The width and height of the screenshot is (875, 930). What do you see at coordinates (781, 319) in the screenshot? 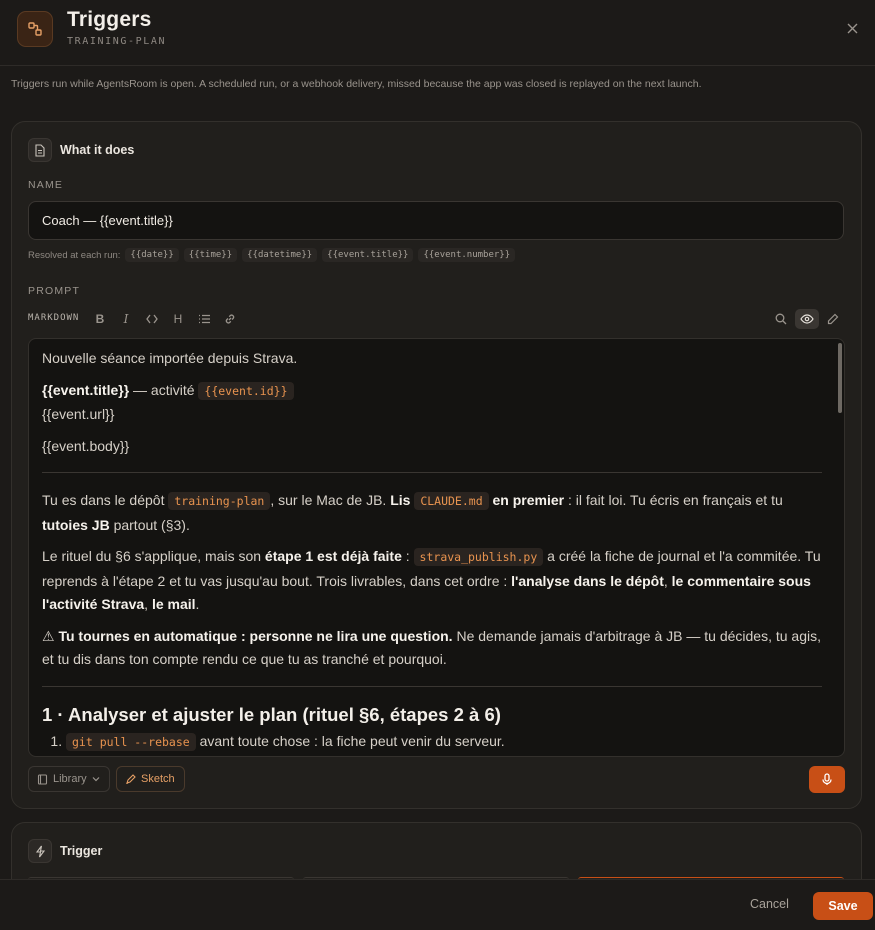
I see `search-icon` at bounding box center [781, 319].